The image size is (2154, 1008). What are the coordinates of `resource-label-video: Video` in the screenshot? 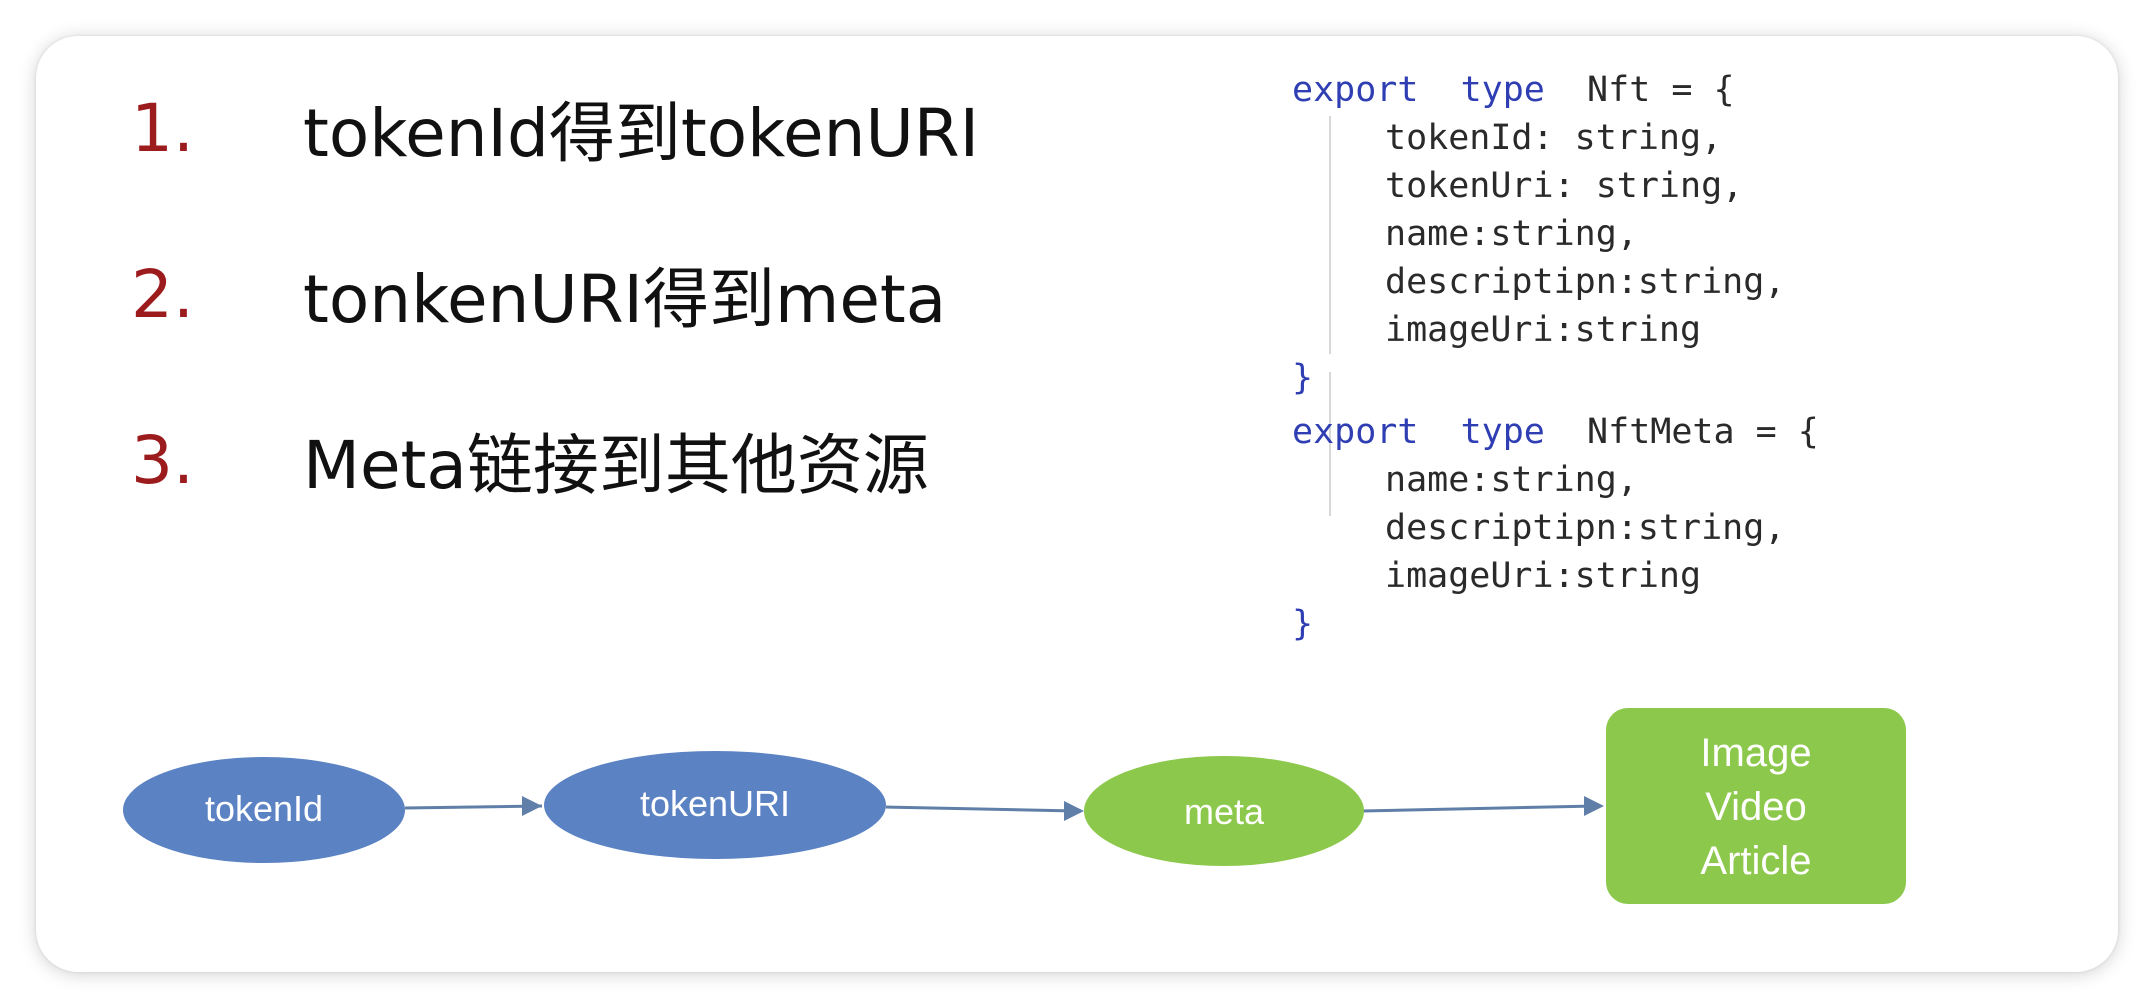 It's located at (1756, 807).